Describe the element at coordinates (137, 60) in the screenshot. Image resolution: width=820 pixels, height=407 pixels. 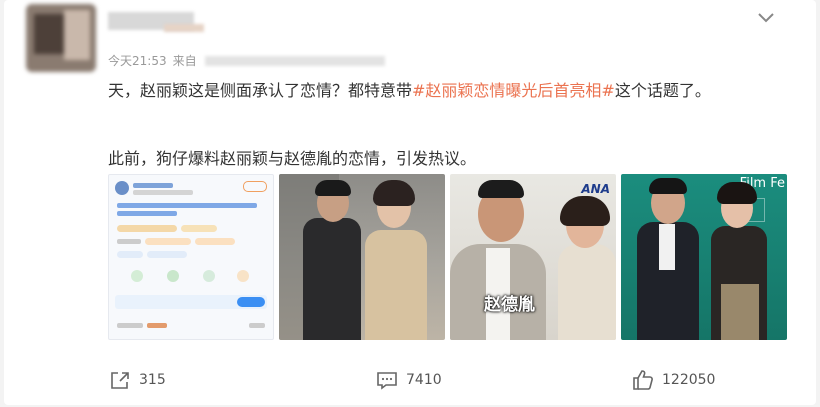
I see `post-time: 今天21:53` at that location.